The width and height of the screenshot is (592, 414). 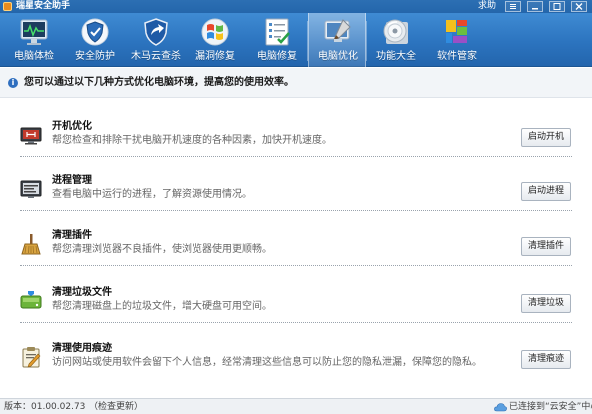 I want to click on list-item-startup-optimize: 开机优化 帮您检查和排除干扰电脑开机速度的各种因素，加快开机速度。 启动开机, so click(x=296, y=144).